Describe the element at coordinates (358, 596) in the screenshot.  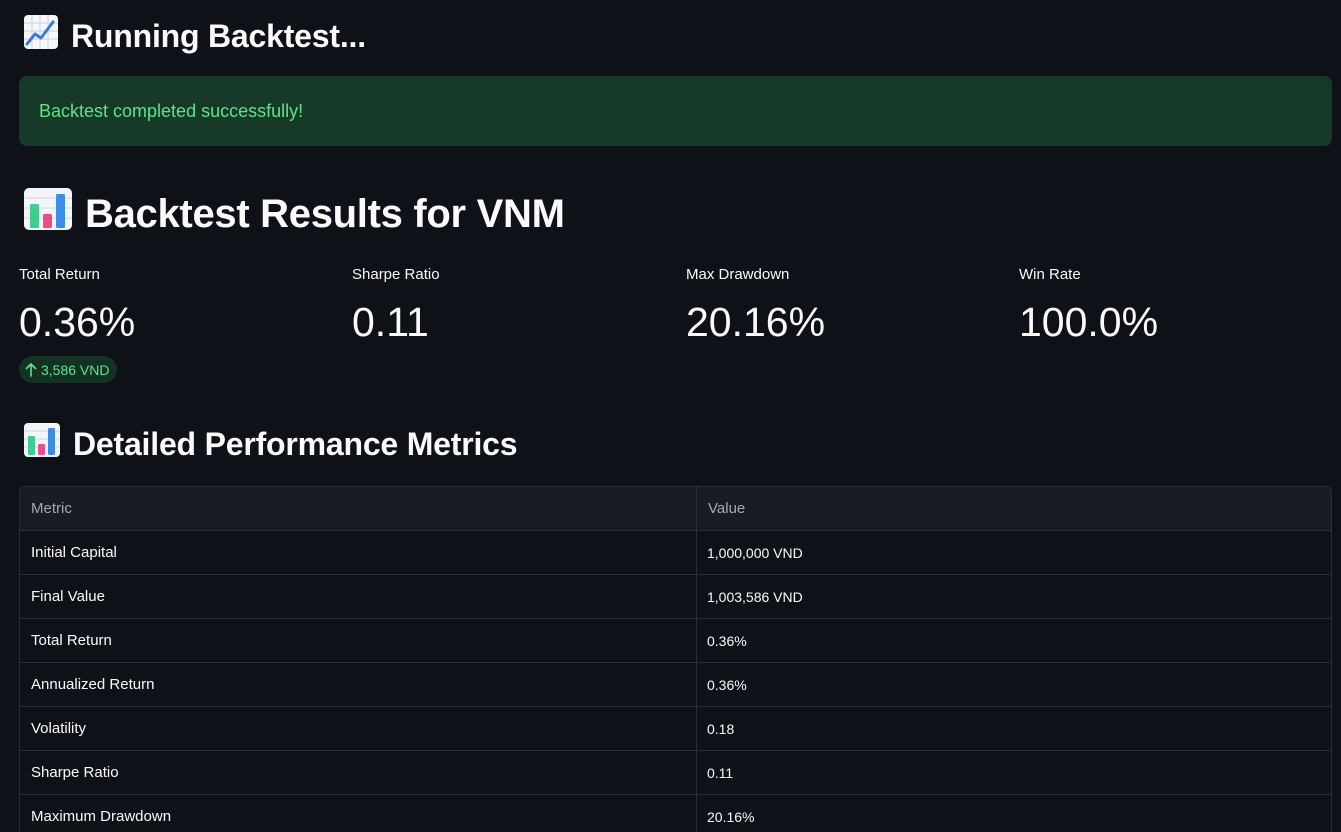
I see `table-cell-metric: Final Value` at that location.